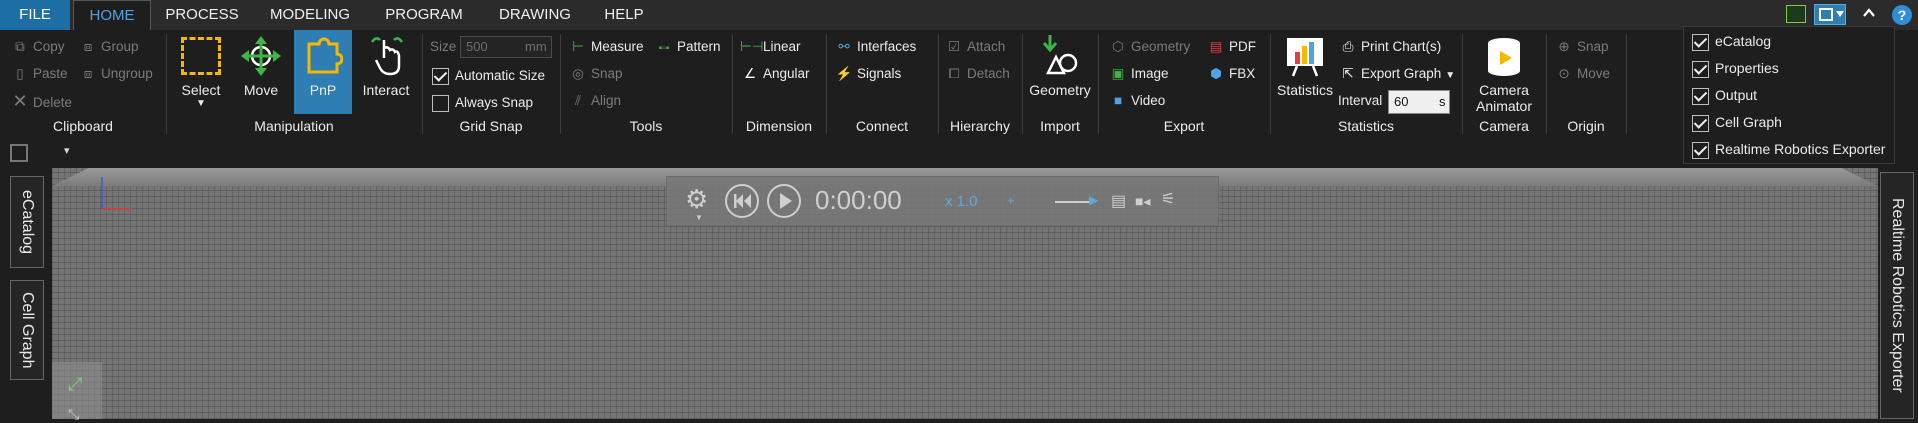 This screenshot has height=423, width=1918. I want to click on linear-button: ⊢⊣Linear, so click(770, 47).